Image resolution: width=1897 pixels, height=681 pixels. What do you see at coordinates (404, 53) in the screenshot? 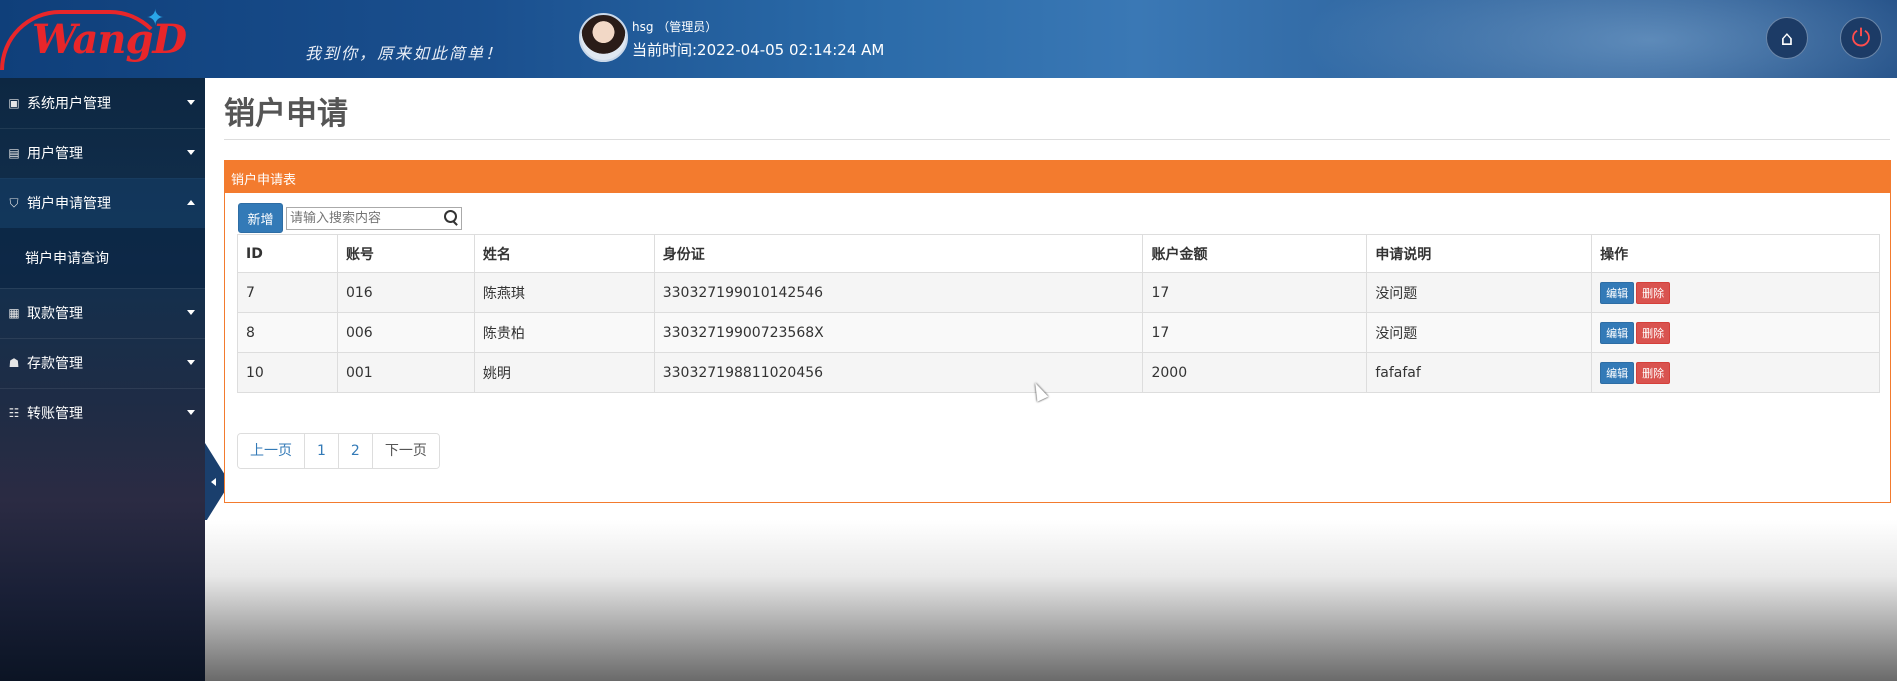
I see `slogan: 我到你，原来如此简单！` at bounding box center [404, 53].